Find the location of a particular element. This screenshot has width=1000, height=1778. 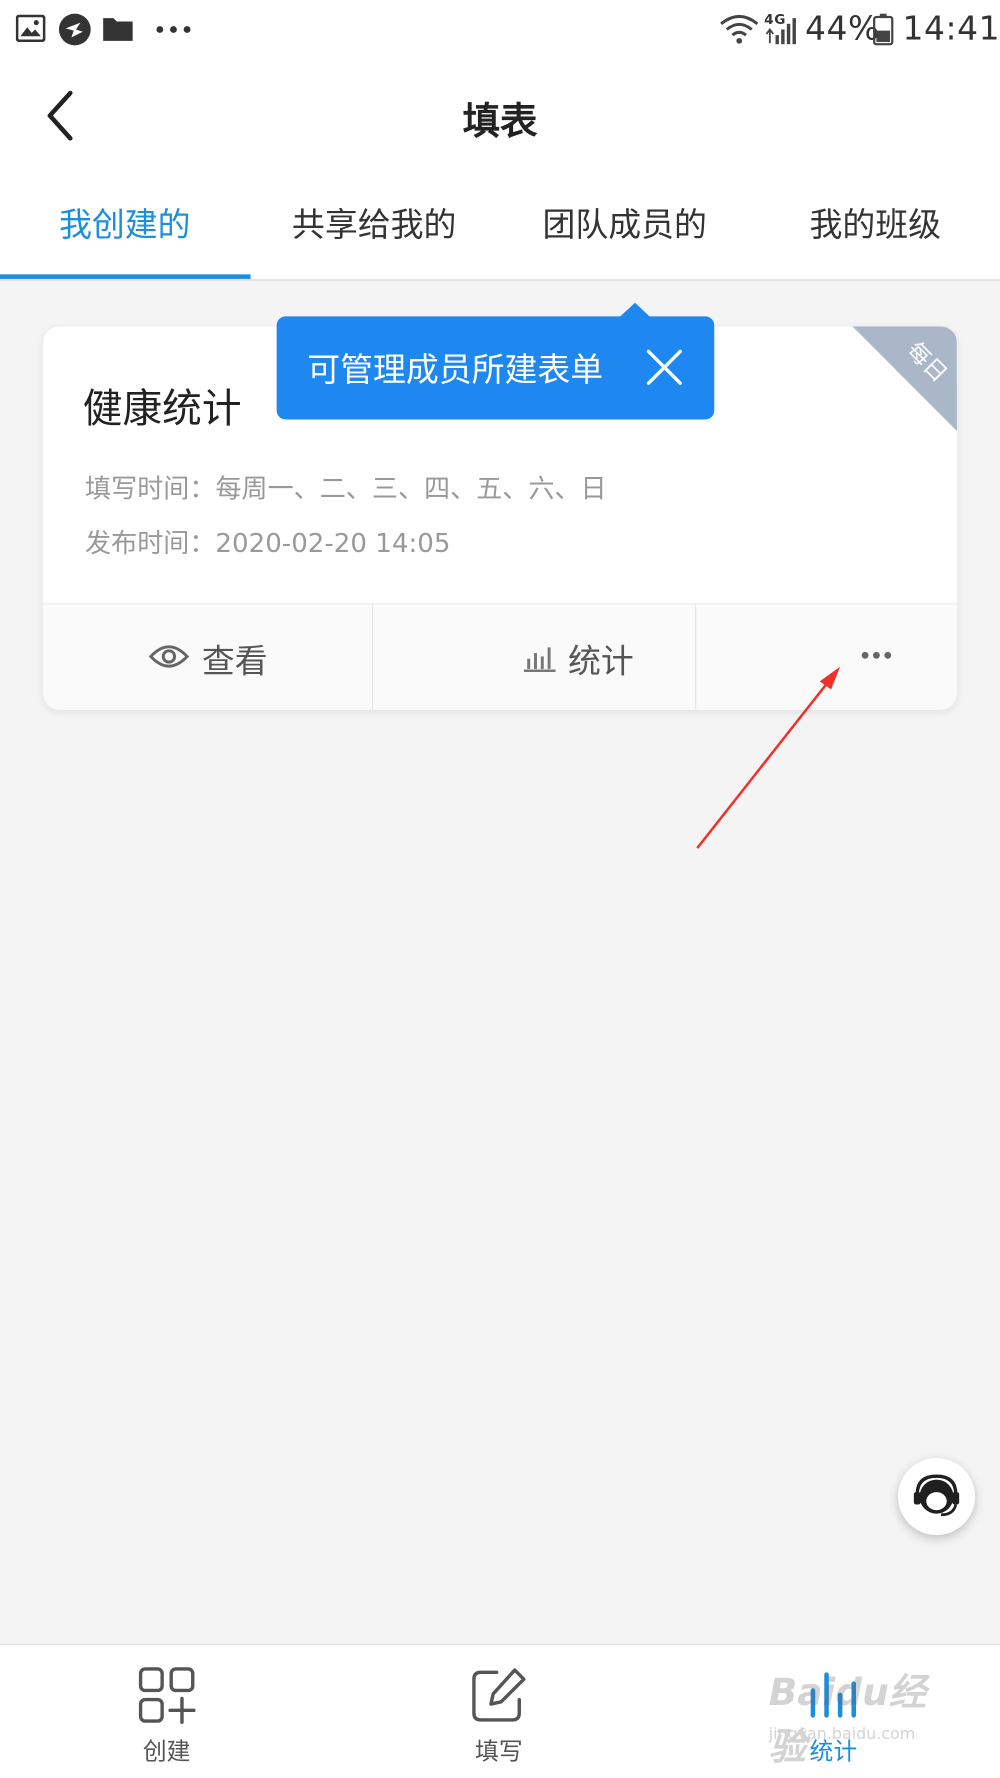

stats-label: 统计 is located at coordinates (601, 661).